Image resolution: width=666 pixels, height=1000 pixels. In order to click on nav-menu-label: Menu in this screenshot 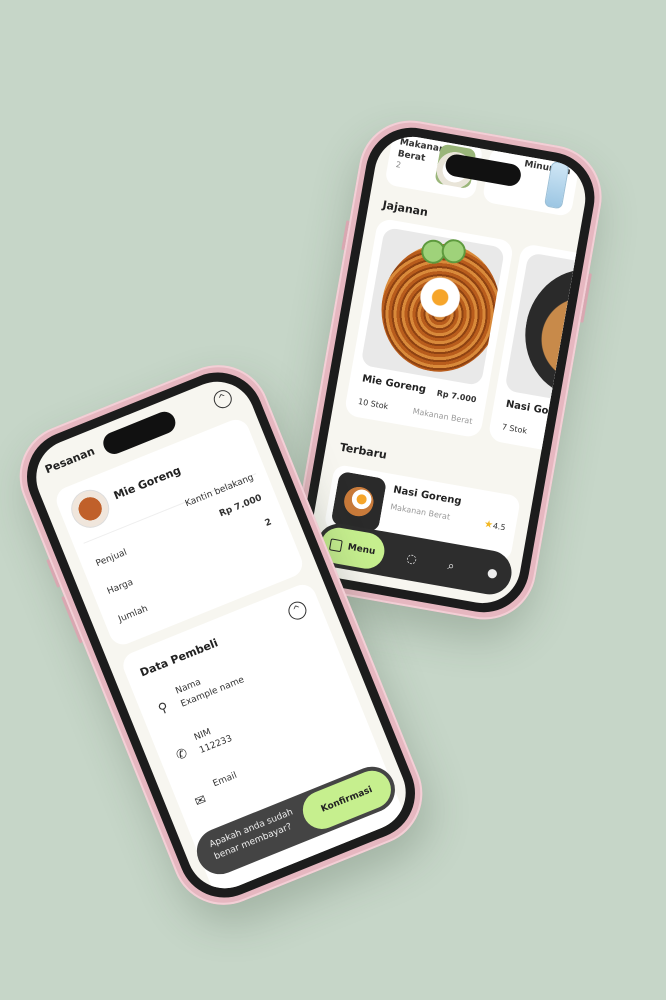, I will do `click(361, 550)`.